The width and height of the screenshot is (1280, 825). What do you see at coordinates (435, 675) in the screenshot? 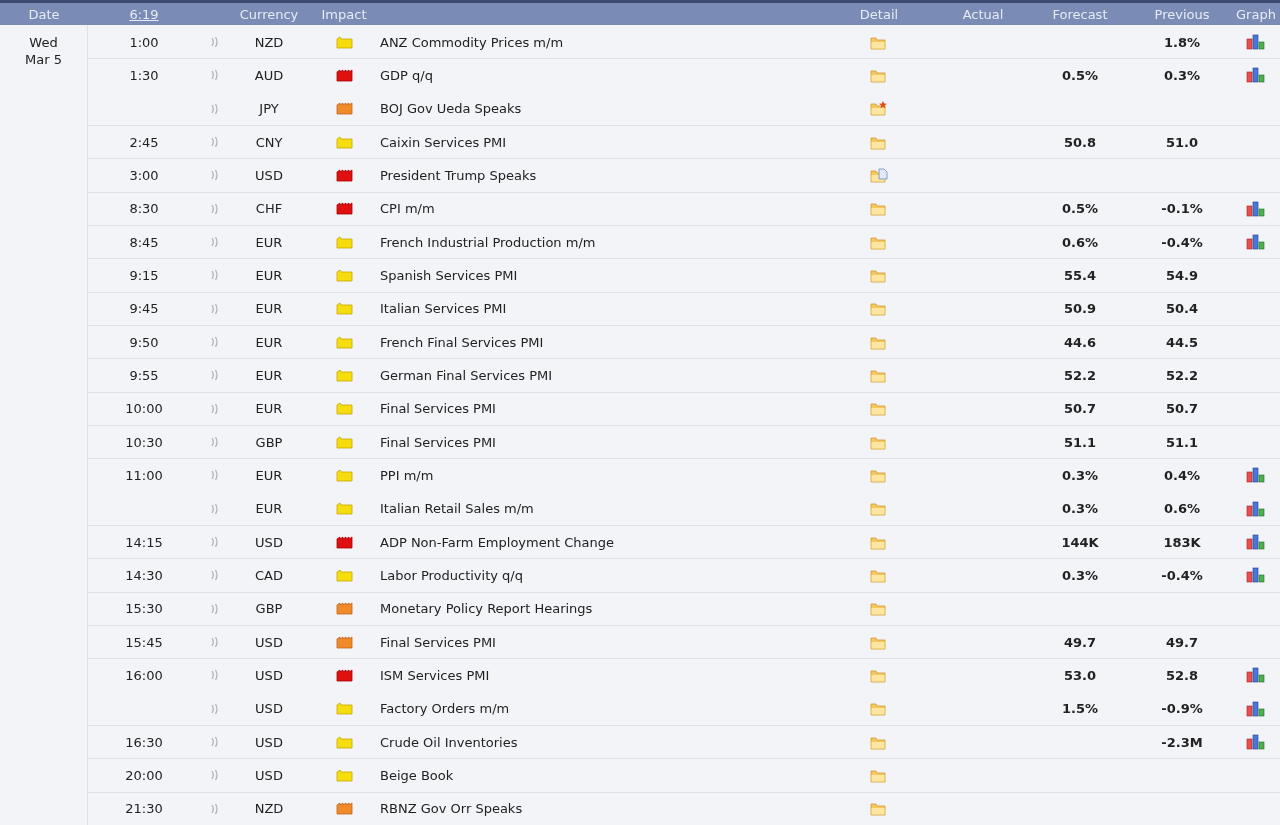
I see `event-cell: ISM Services PMI` at bounding box center [435, 675].